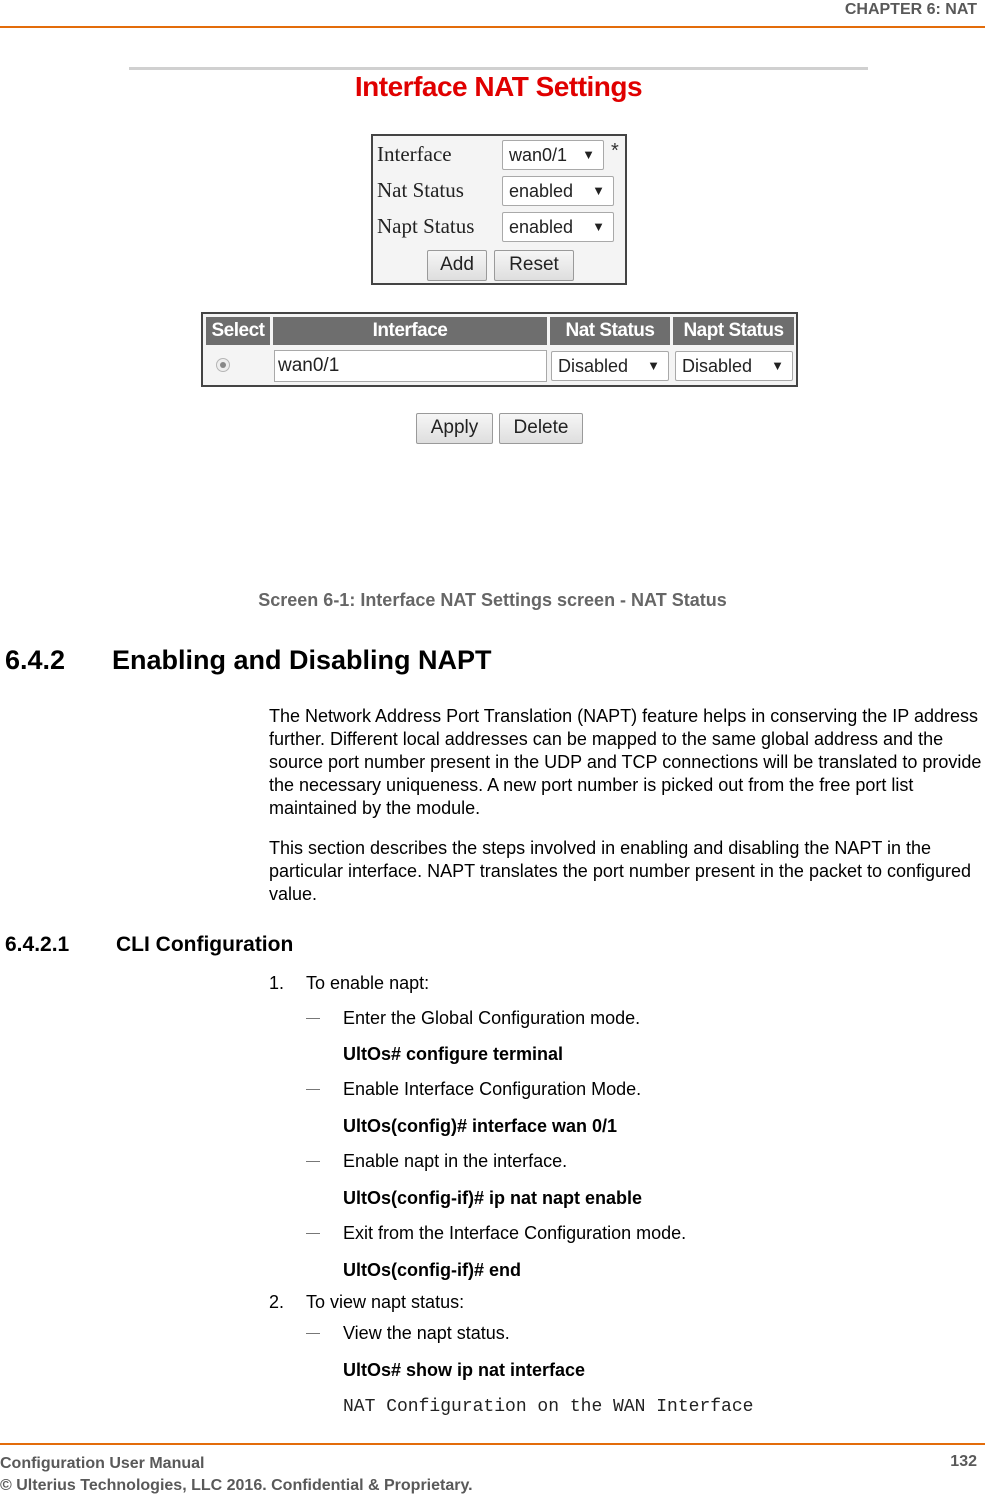 The image size is (985, 1497). Describe the element at coordinates (615, 151) in the screenshot. I see `required-mark: *` at that location.